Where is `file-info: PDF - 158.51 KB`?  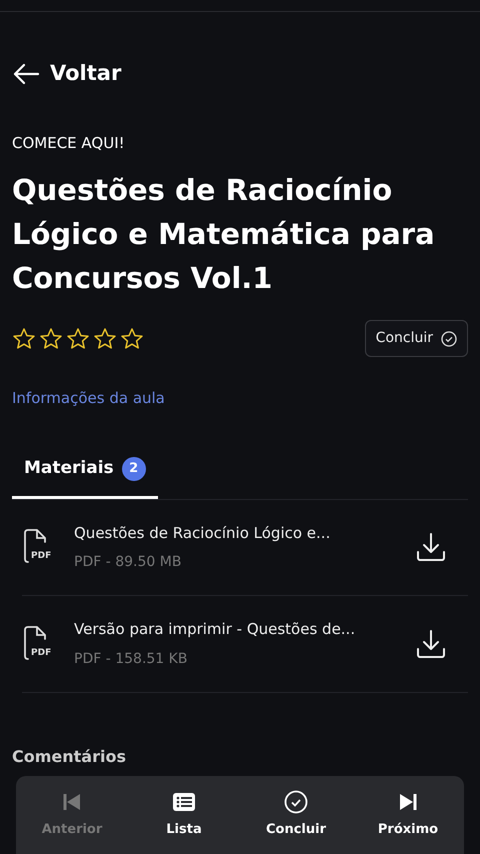
file-info: PDF - 158.51 KB is located at coordinates (131, 659).